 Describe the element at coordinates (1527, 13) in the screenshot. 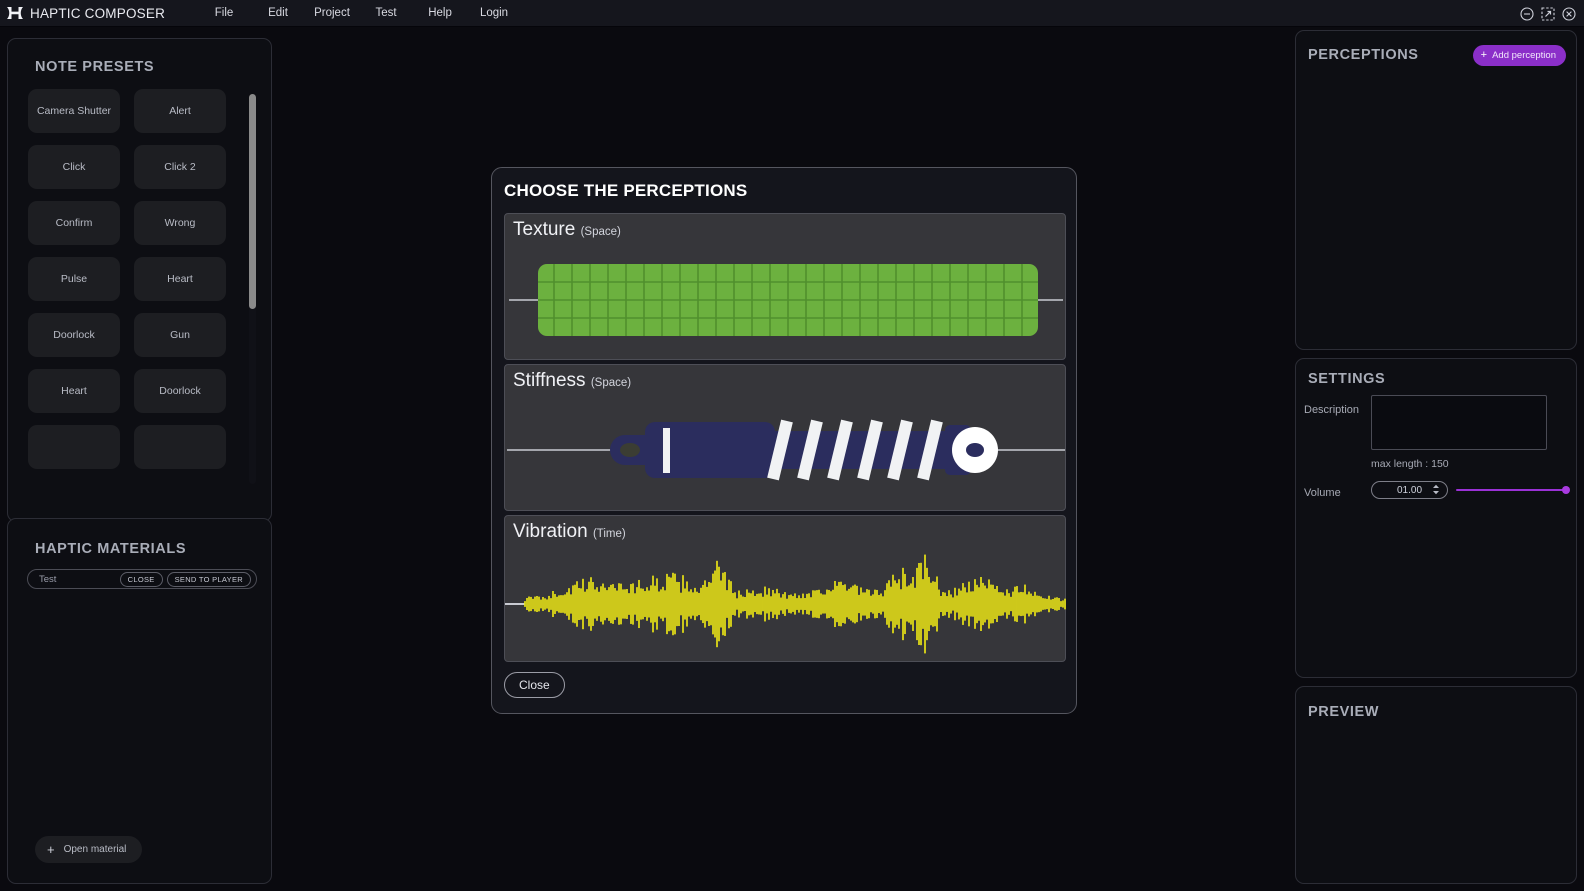

I see `minimize-icon` at that location.